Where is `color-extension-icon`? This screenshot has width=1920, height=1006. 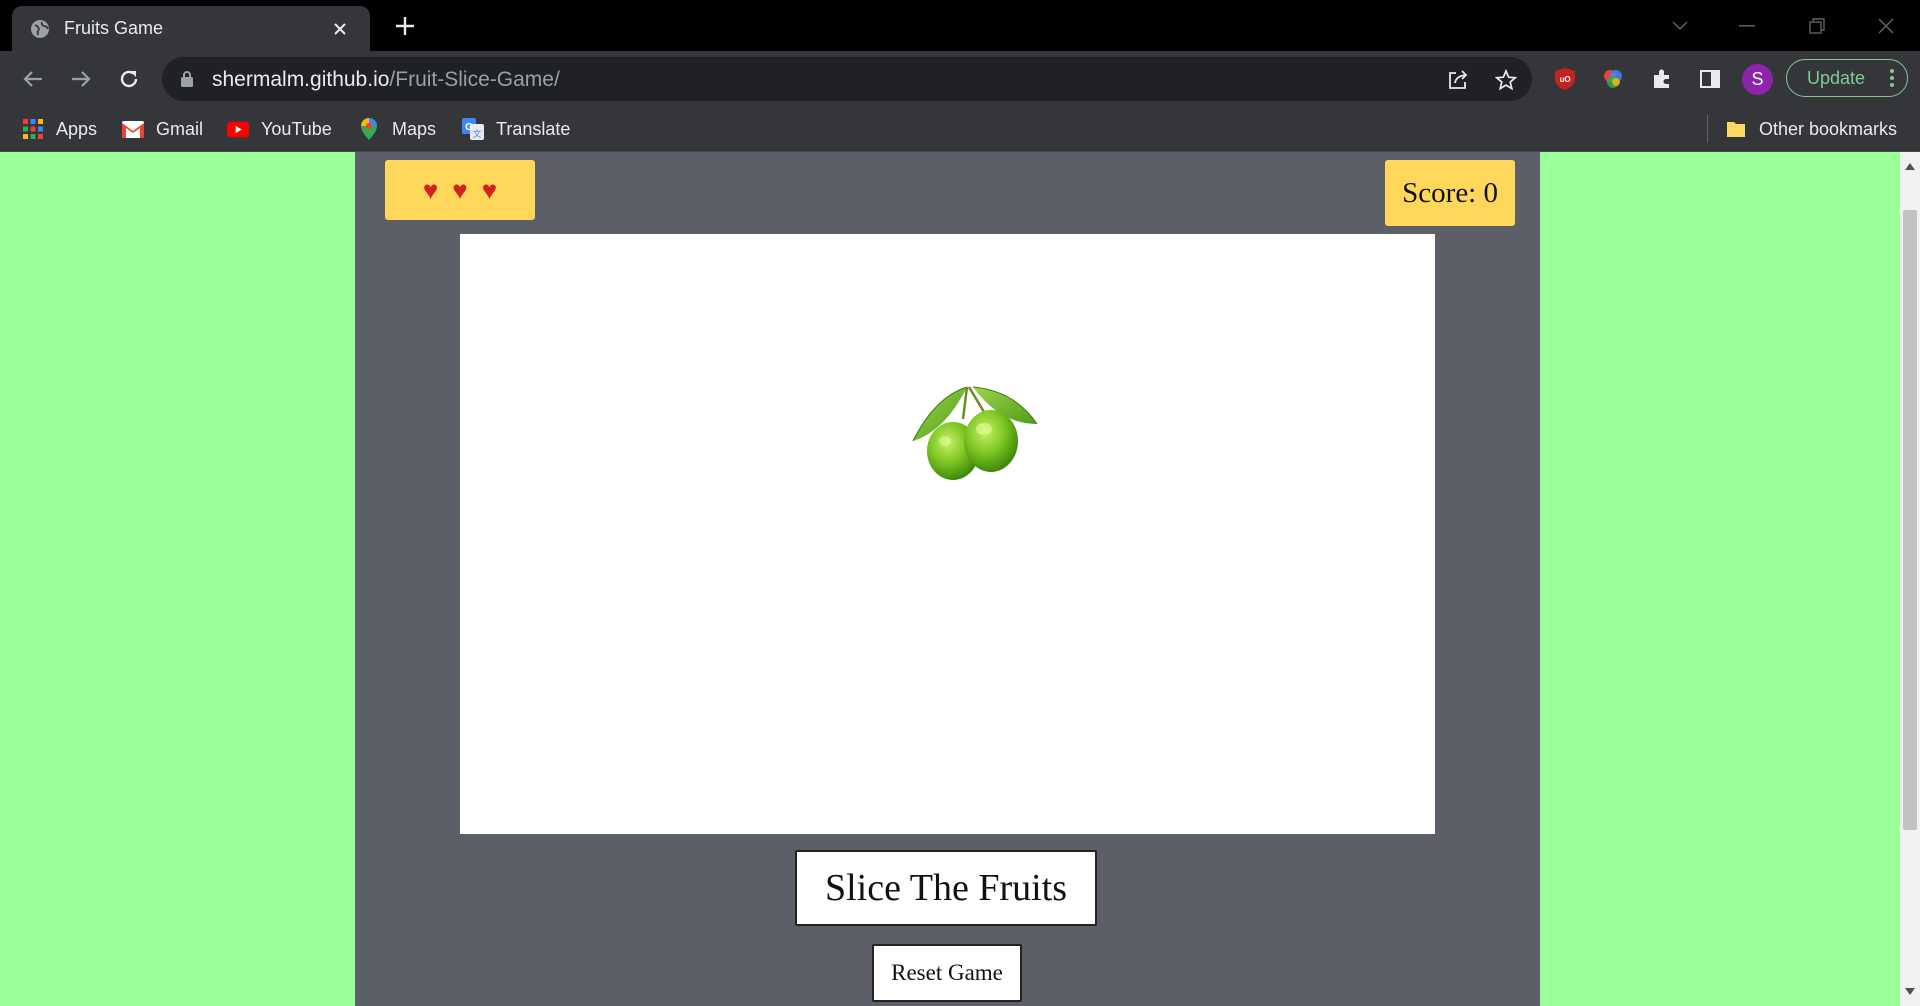 color-extension-icon is located at coordinates (1613, 79).